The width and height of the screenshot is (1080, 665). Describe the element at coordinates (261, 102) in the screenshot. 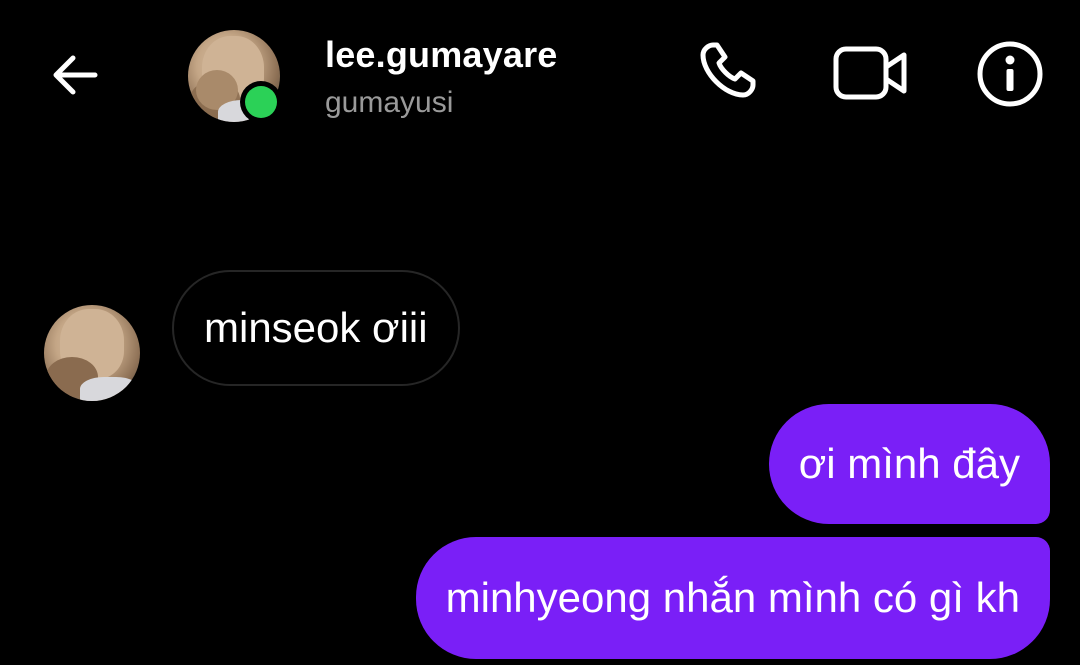

I see `online-status-indicator` at that location.